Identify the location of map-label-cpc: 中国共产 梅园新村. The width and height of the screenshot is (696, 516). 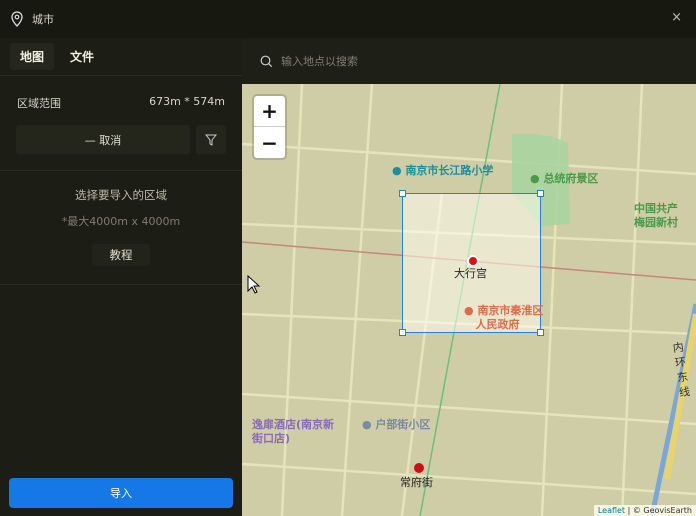
(656, 216).